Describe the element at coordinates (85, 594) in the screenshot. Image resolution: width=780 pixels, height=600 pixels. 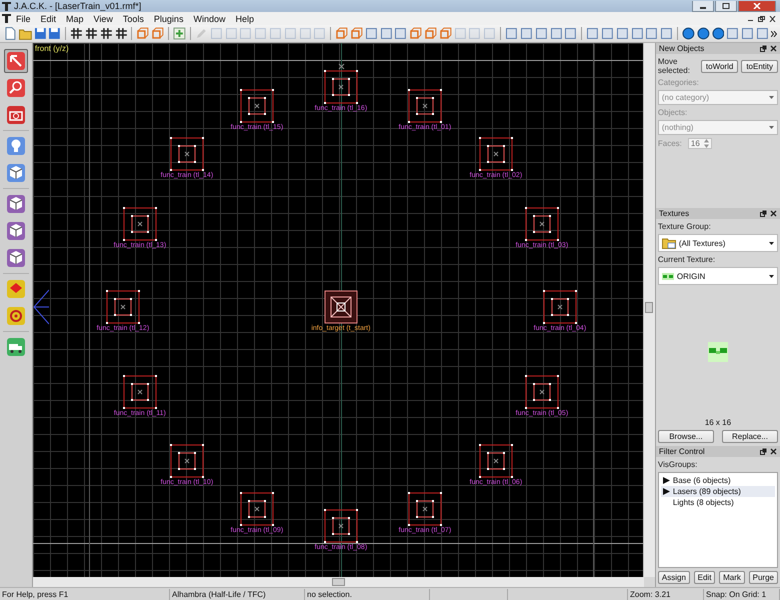
I see `status-text: For Help, press F1` at that location.